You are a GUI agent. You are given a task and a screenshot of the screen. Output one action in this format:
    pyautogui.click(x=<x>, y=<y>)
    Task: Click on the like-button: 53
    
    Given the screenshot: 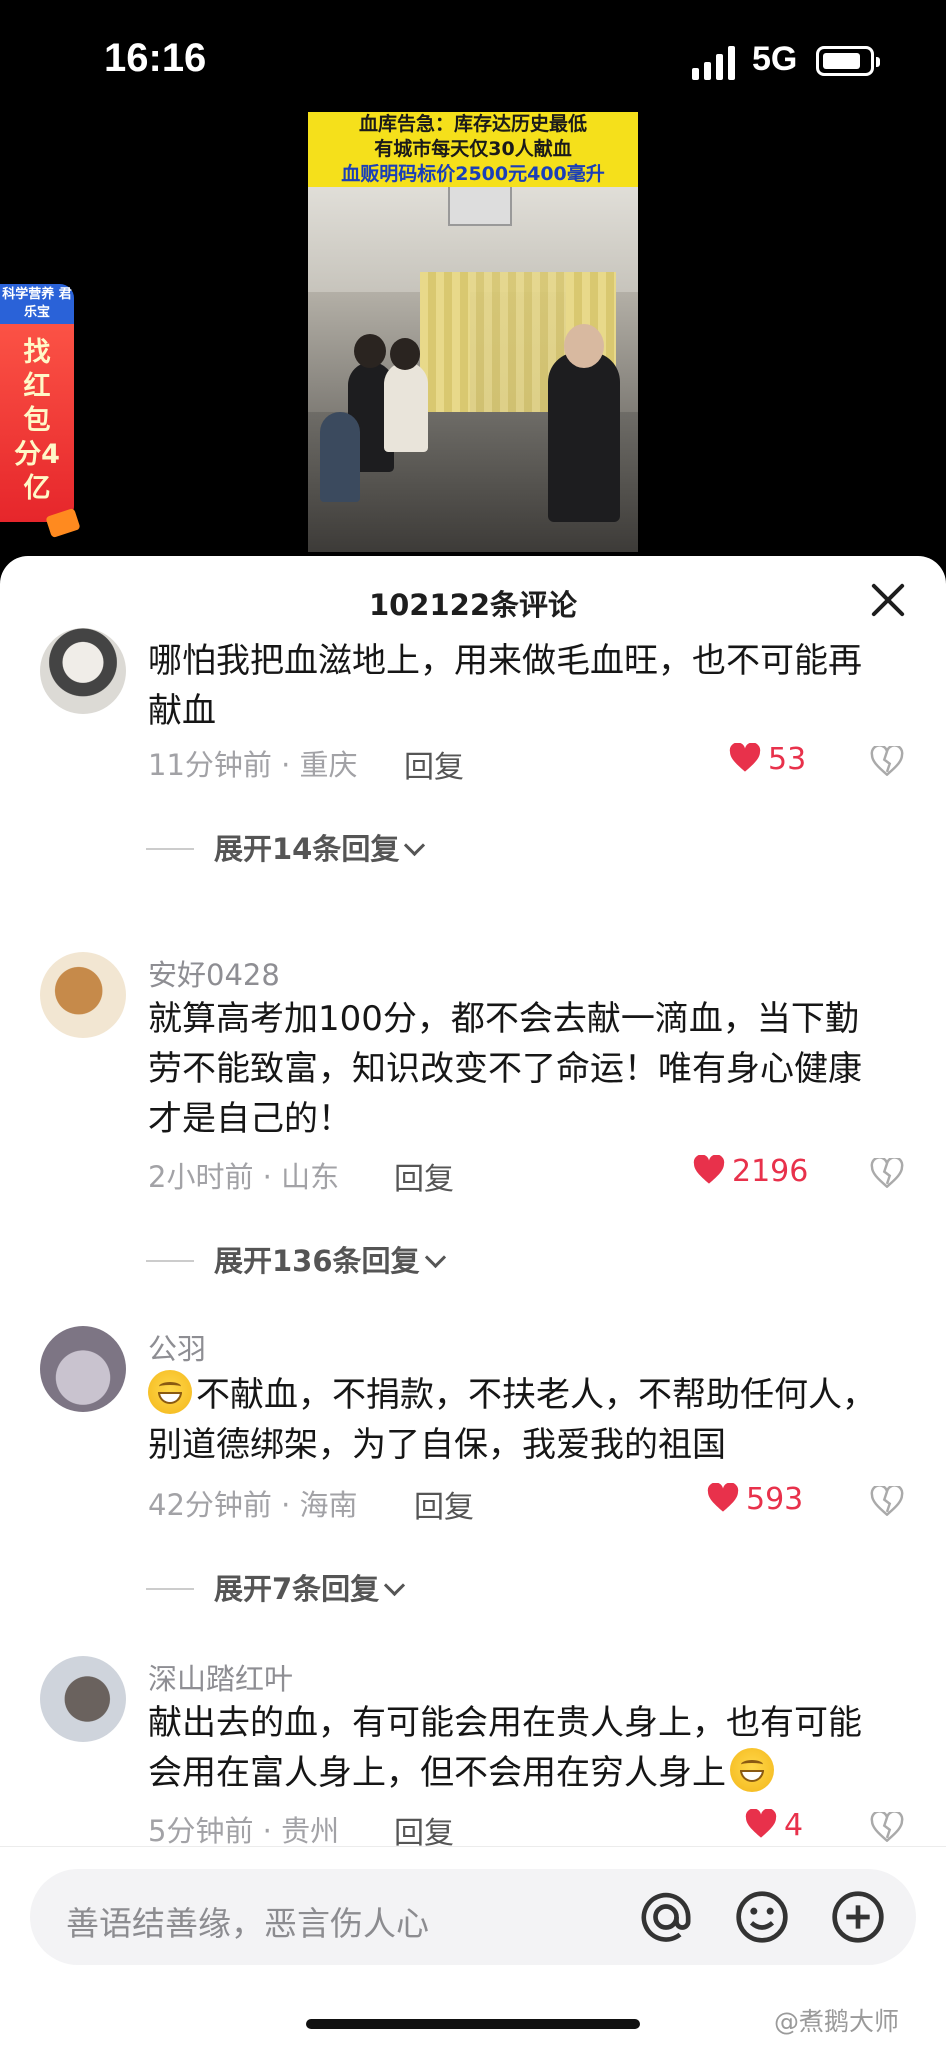 What is the action you would take?
    pyautogui.click(x=767, y=759)
    